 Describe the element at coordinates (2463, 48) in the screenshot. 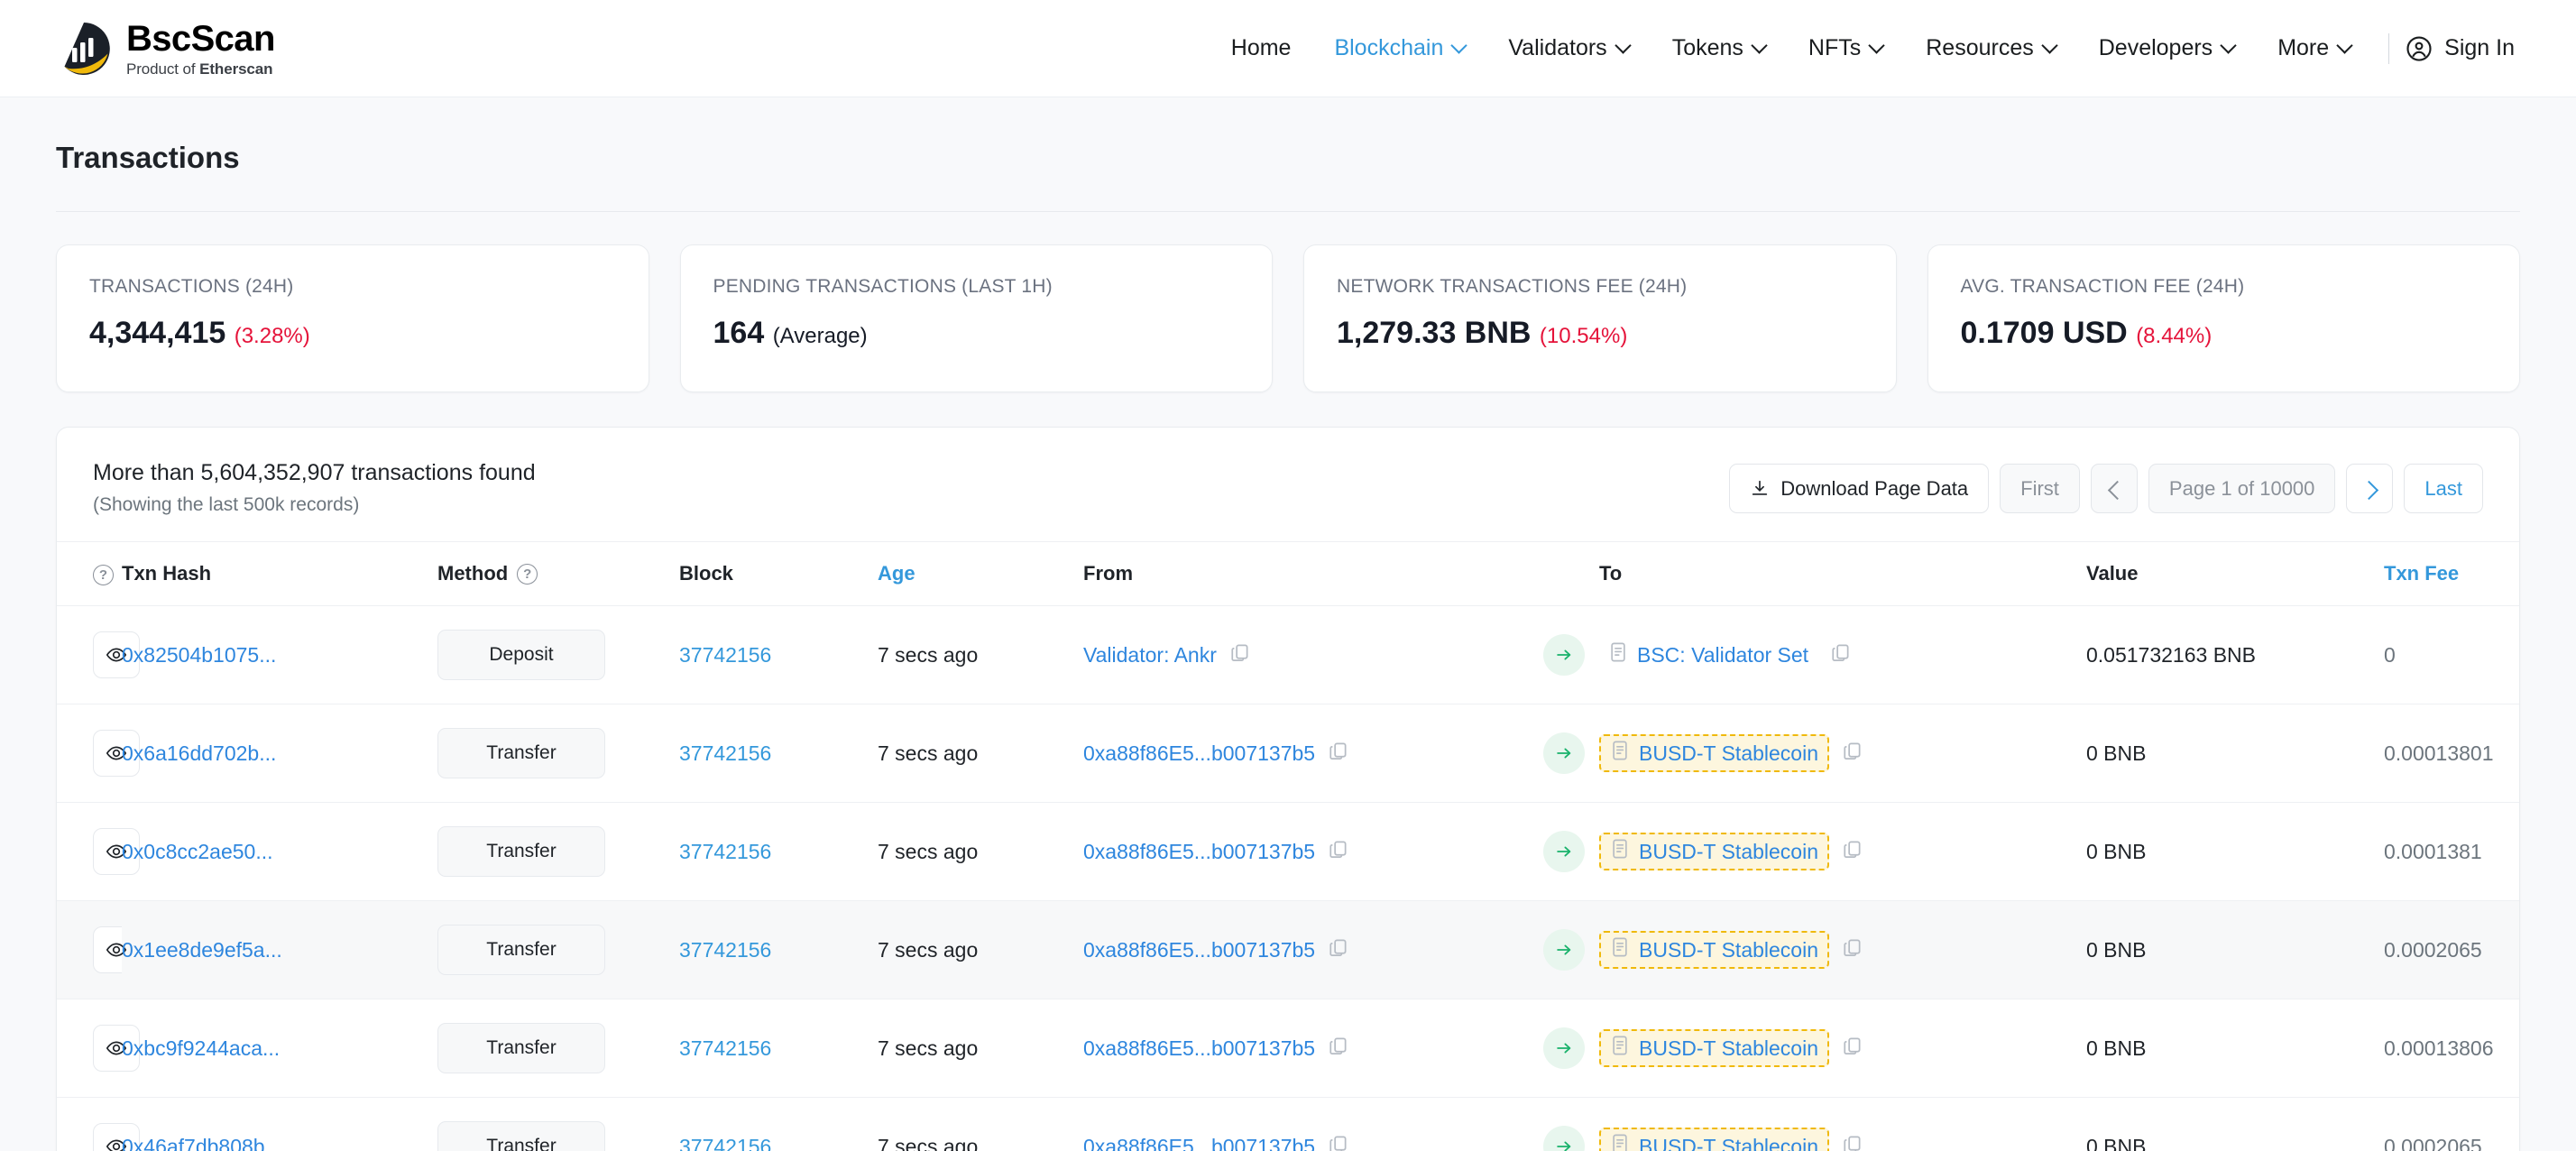

I see `sign-in-button: Sign In` at that location.